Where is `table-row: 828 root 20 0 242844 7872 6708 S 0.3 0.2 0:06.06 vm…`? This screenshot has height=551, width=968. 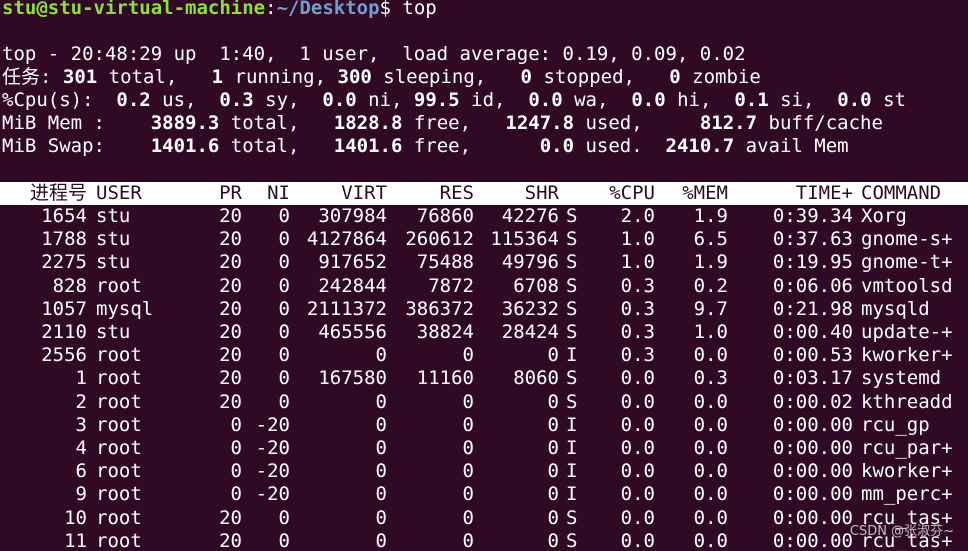 table-row: 828 root 20 0 242844 7872 6708 S 0.3 0.2 0:06.06 vm… is located at coordinates (484, 286).